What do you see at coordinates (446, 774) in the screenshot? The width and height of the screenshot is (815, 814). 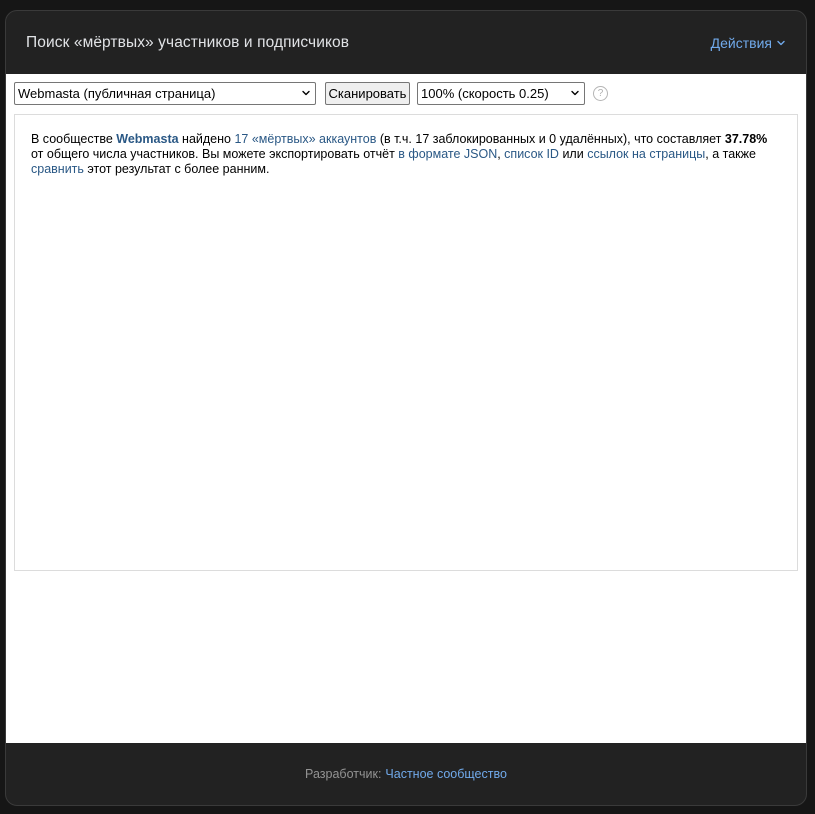 I see `developer-link: Частное сообщество` at bounding box center [446, 774].